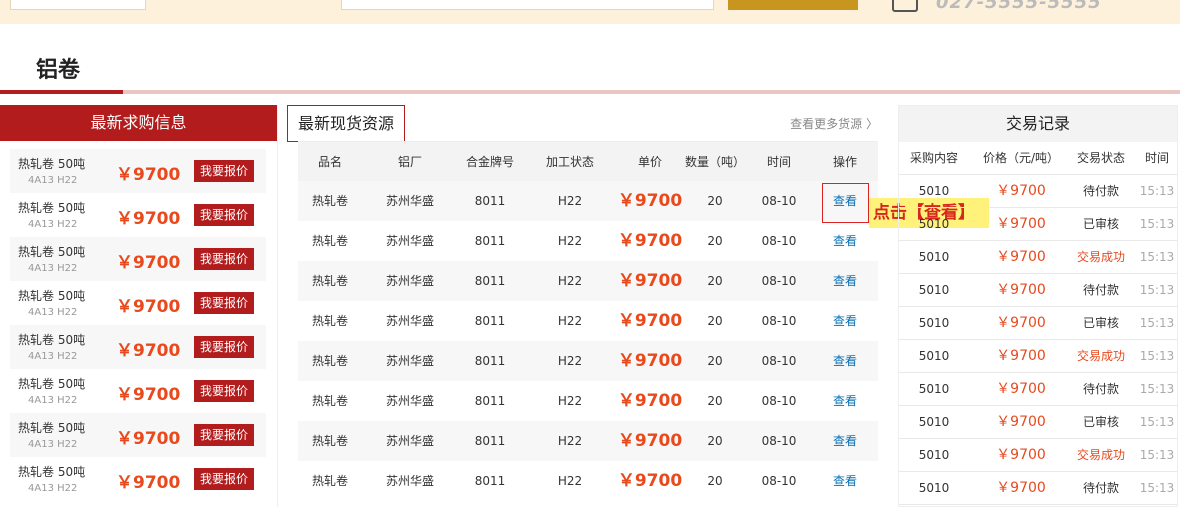 The height and width of the screenshot is (507, 1180). Describe the element at coordinates (834, 123) in the screenshot. I see `more-stock-link: 查看更多货源 〉` at that location.